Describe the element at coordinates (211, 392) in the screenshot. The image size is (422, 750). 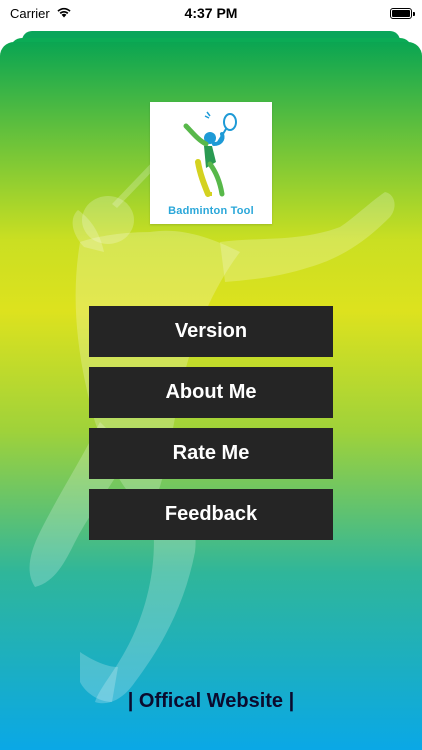
I see `about-me-button: About Me` at that location.